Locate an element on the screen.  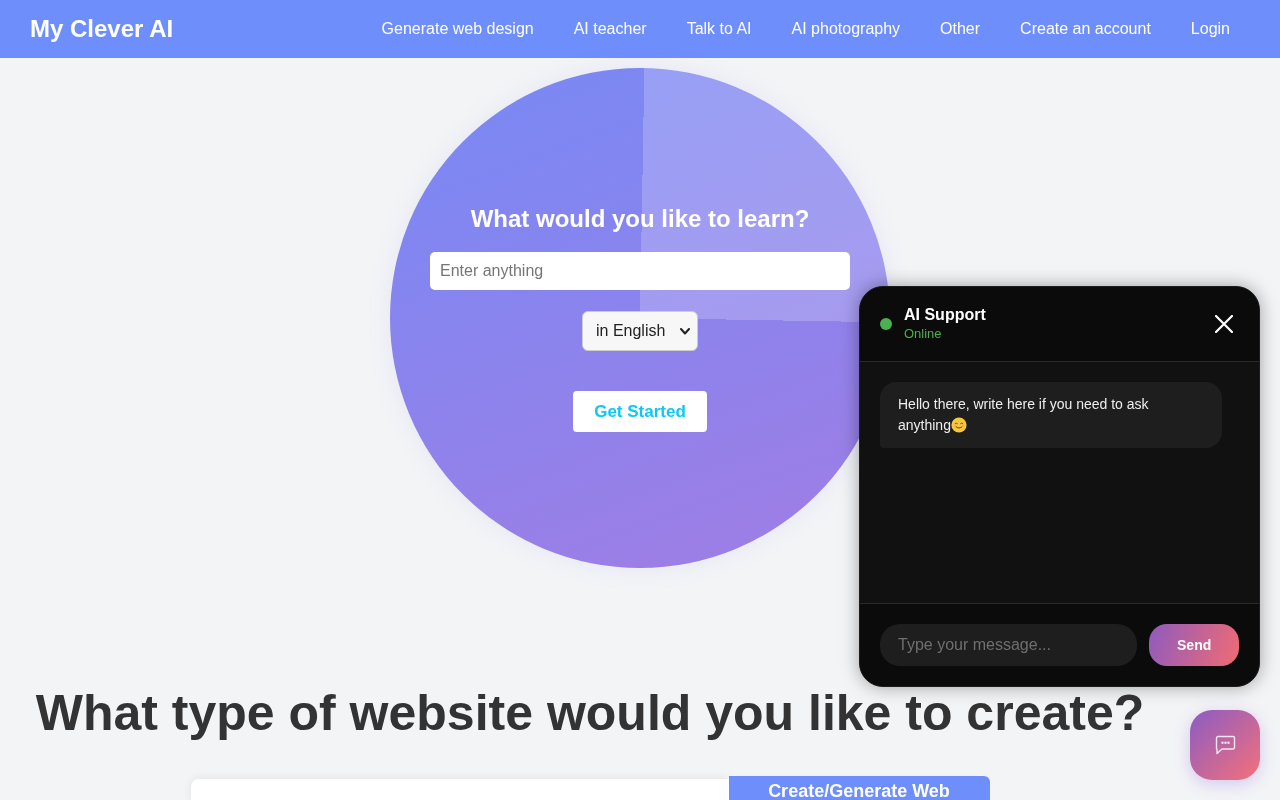
nav-link: Talk to AI is located at coordinates (719, 29).